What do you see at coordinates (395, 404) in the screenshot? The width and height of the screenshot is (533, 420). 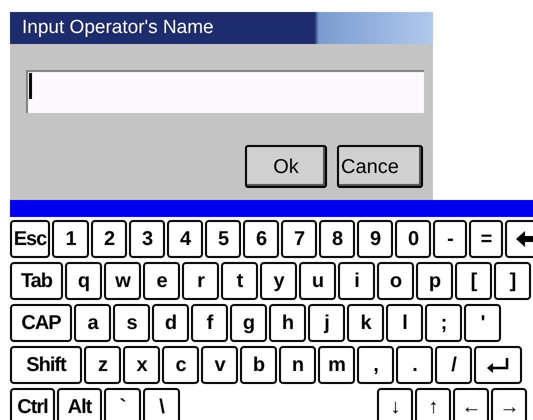 I see `keyboard-key: ↓` at bounding box center [395, 404].